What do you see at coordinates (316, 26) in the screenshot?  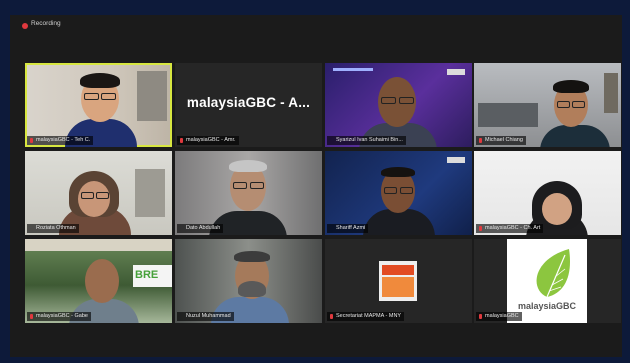 I see `top-bar: Recording` at bounding box center [316, 26].